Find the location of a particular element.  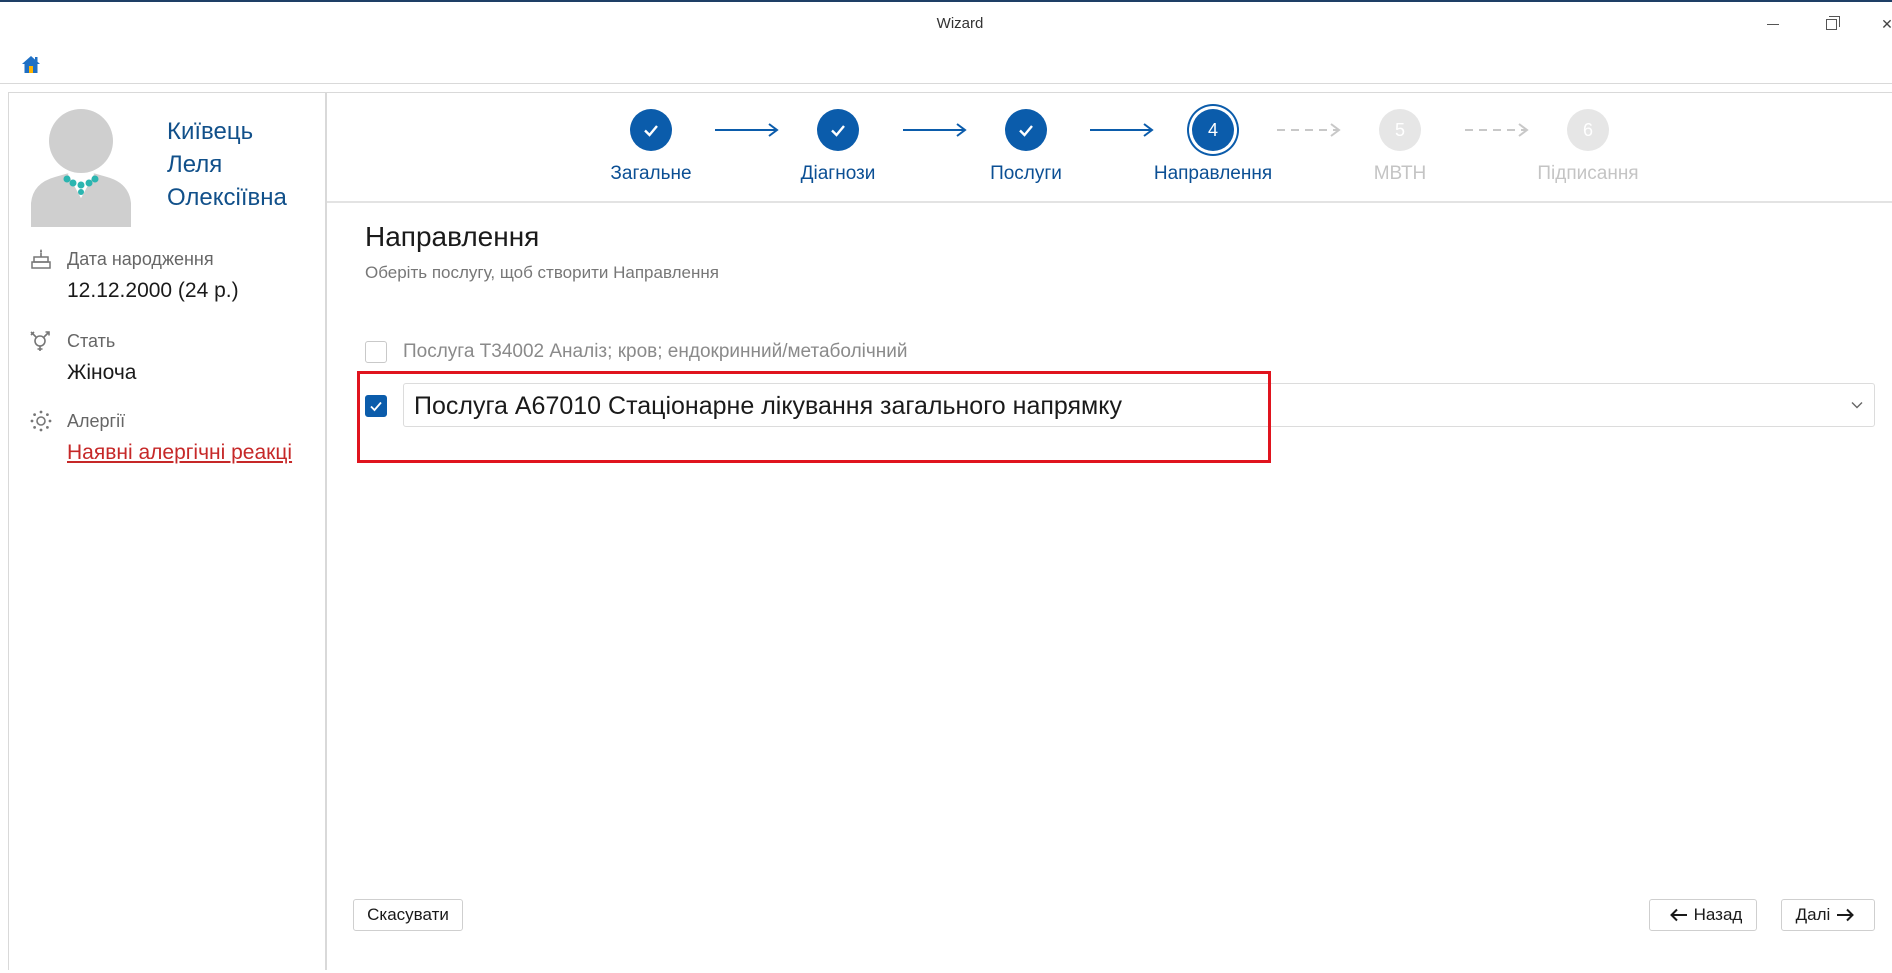

minimize-icon is located at coordinates (1773, 24).